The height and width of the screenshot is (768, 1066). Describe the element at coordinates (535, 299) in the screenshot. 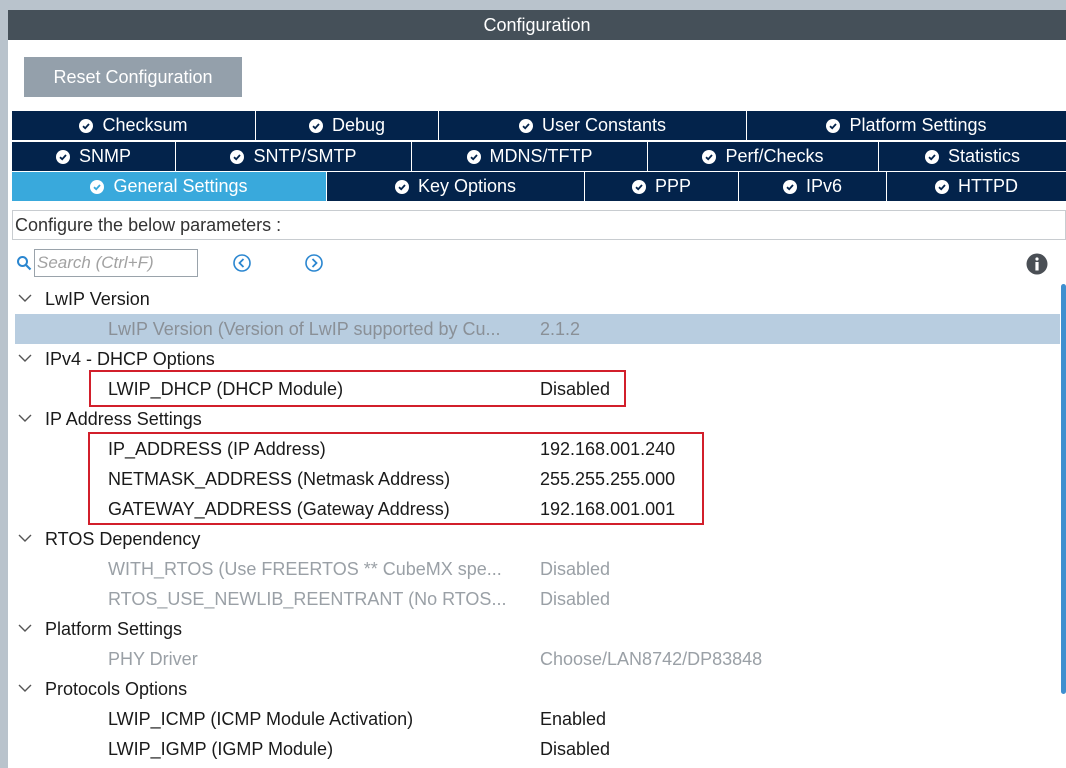

I see `group-lwip-version: LwIP Version` at that location.